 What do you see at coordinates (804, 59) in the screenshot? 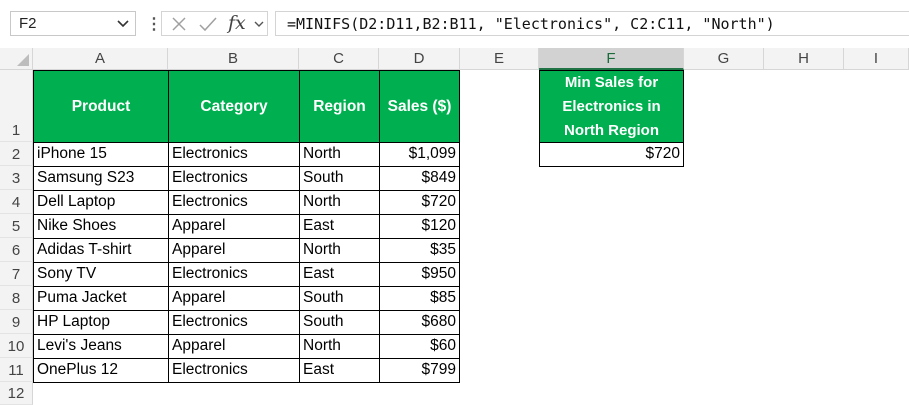
I see `column-header-h: H` at bounding box center [804, 59].